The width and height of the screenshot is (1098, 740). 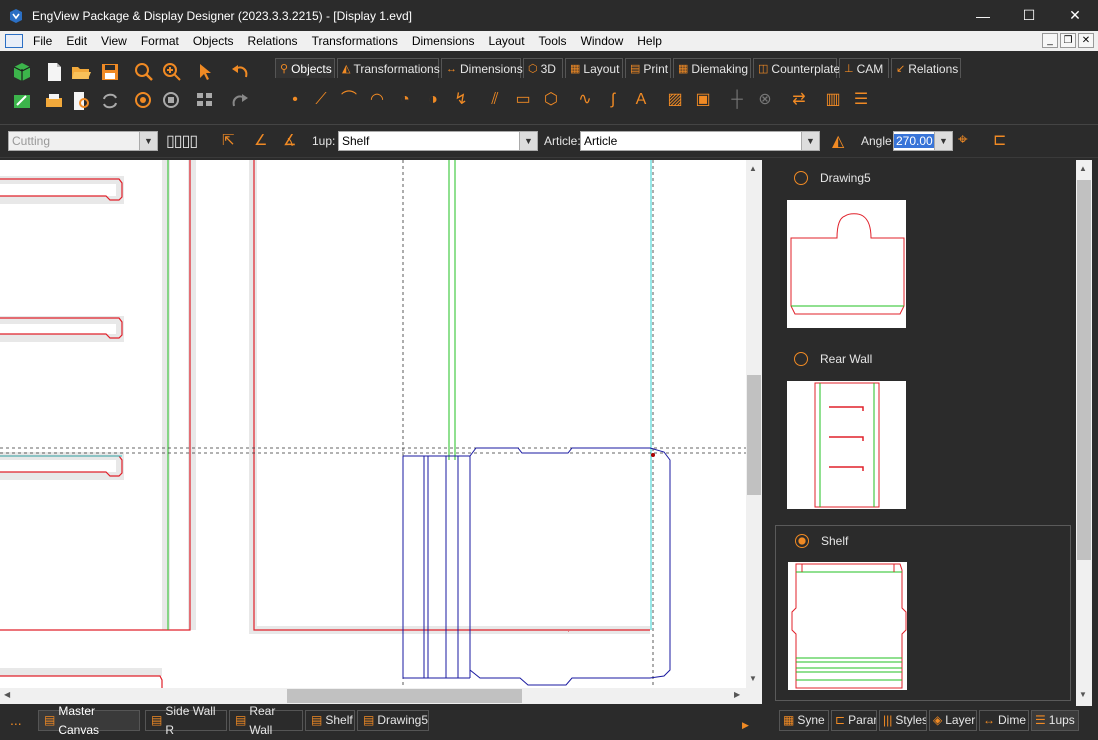 I want to click on rectangle-icon: ▭, so click(x=523, y=100).